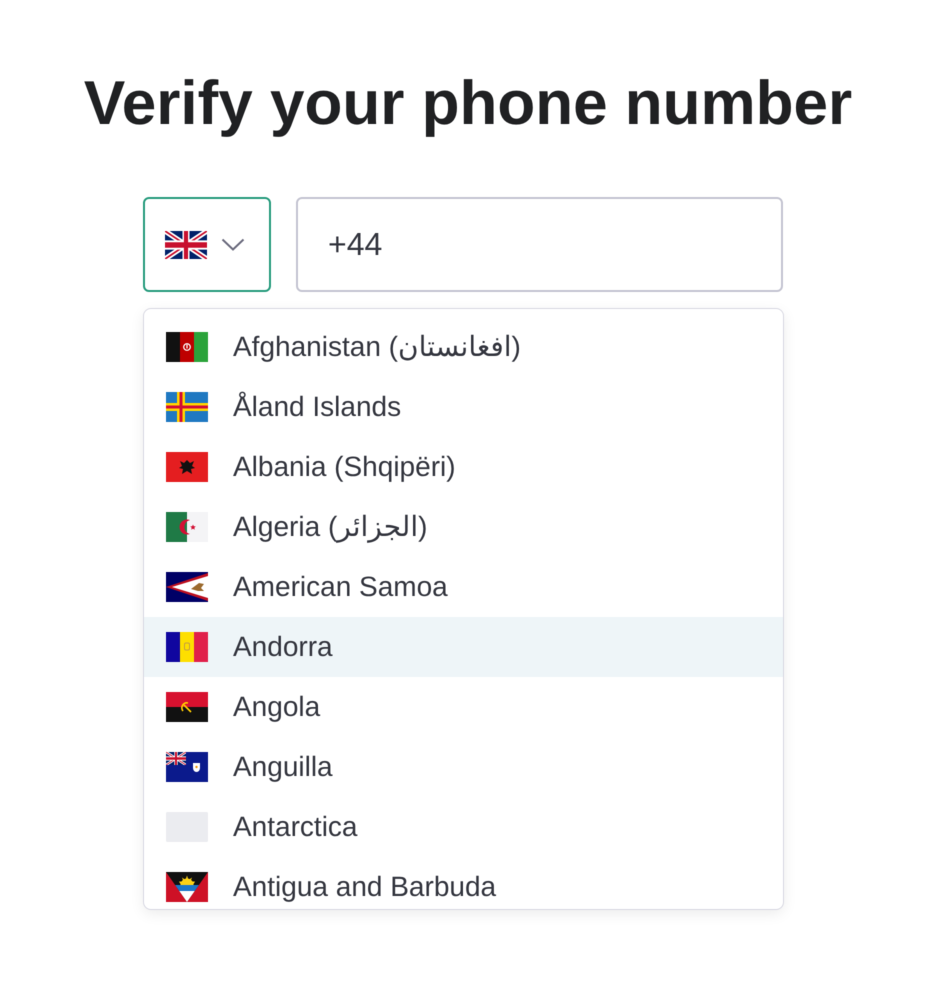 Image resolution: width=936 pixels, height=986 pixels. I want to click on country-option: Algeria (الجزائر), so click(463, 527).